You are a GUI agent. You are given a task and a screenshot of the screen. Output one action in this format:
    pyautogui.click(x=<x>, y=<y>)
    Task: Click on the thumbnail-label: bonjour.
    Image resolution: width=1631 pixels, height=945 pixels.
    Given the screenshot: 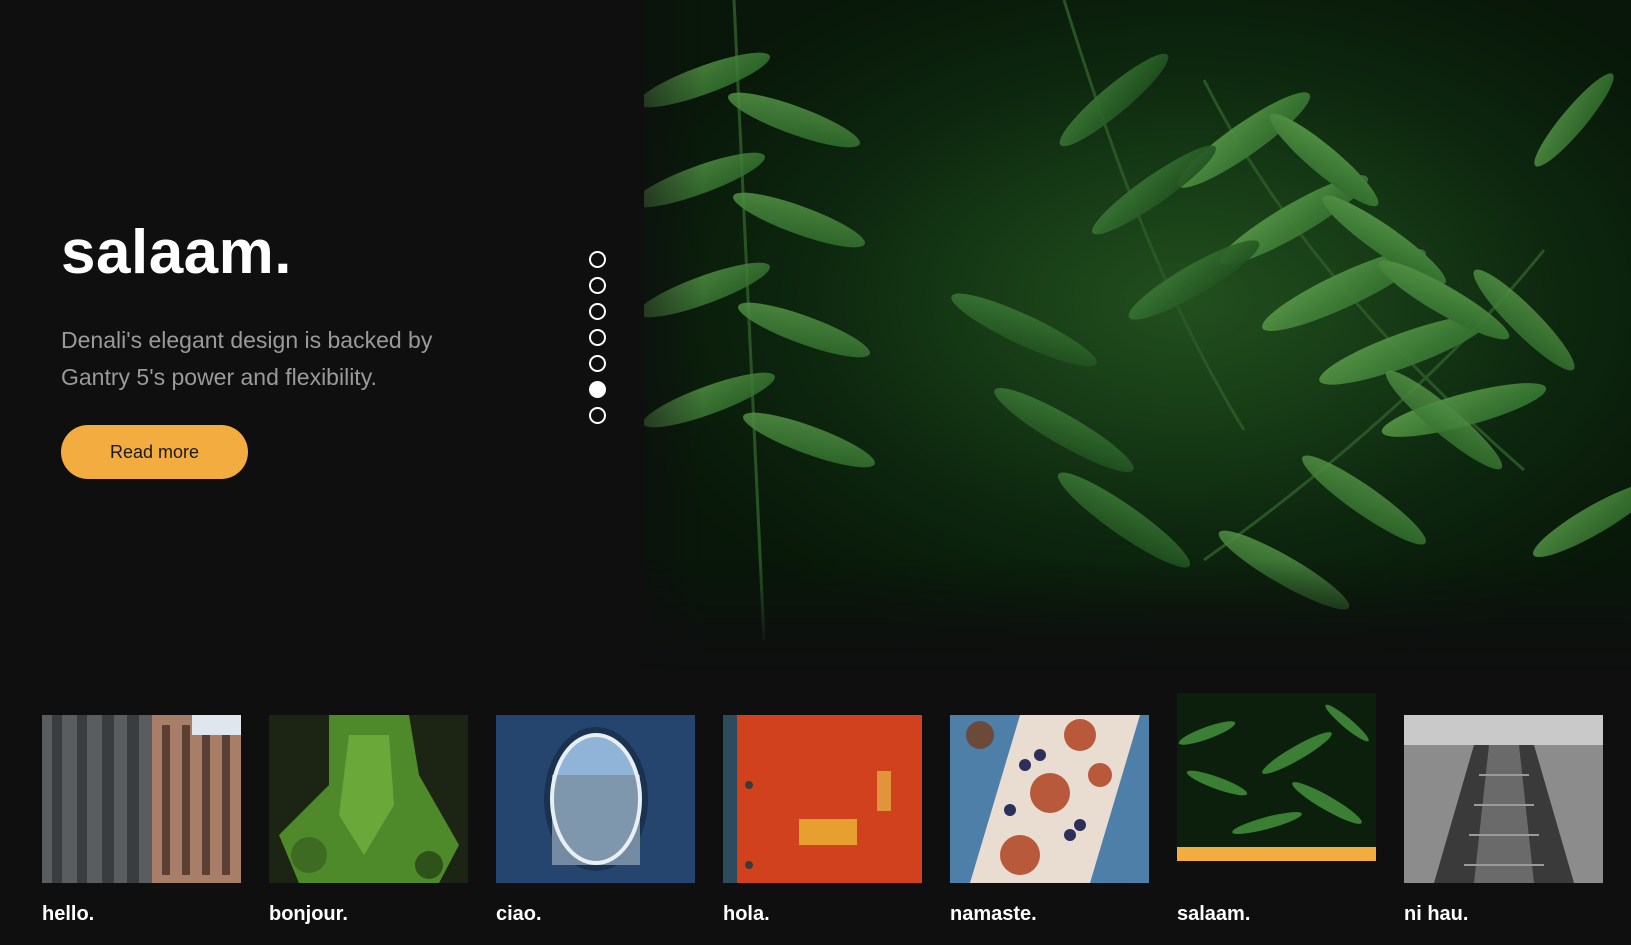 What is the action you would take?
    pyautogui.click(x=308, y=914)
    